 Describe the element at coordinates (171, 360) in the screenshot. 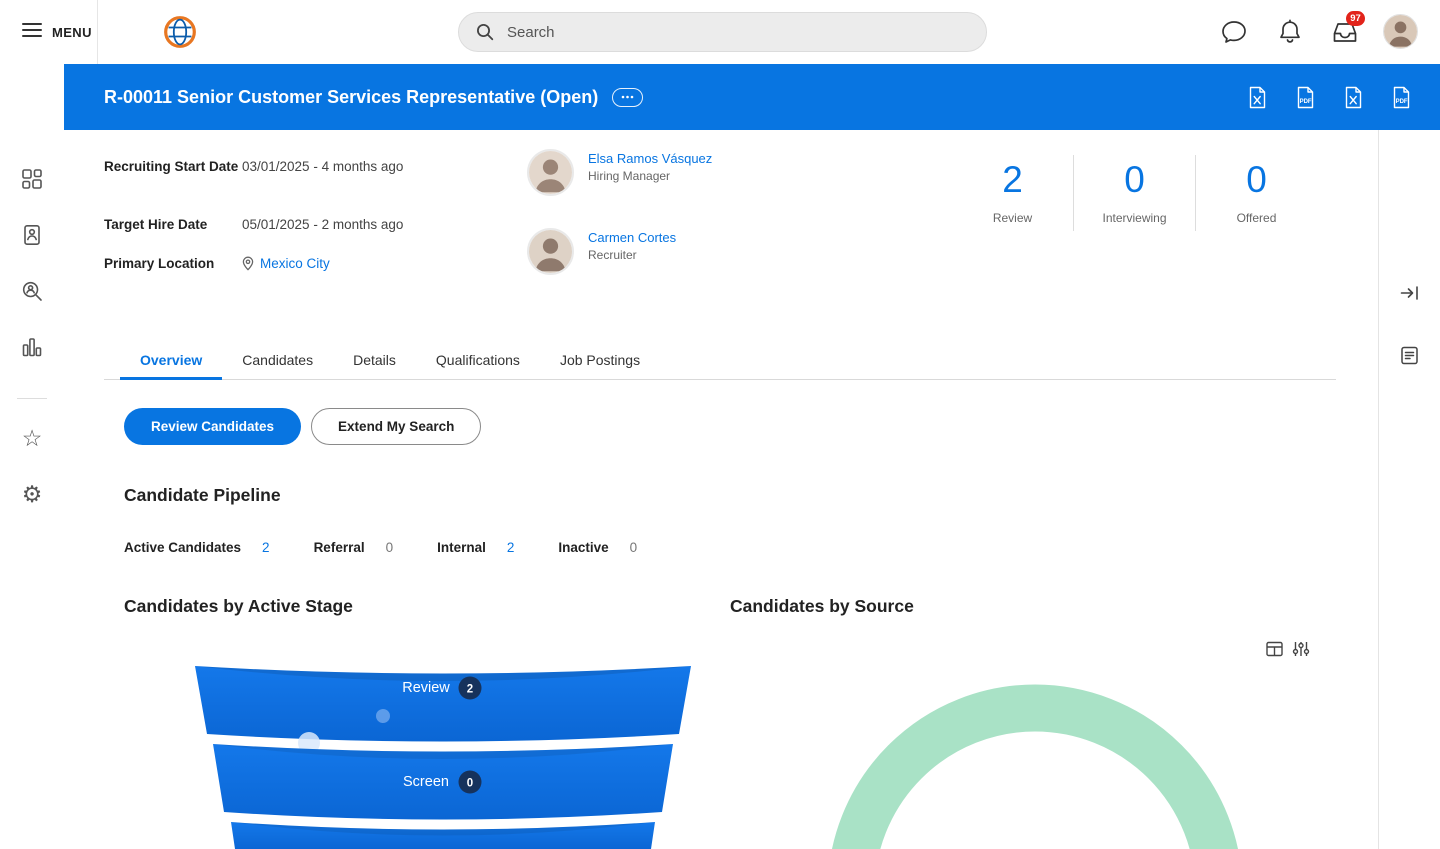

I see `tab-overview: Overview` at that location.